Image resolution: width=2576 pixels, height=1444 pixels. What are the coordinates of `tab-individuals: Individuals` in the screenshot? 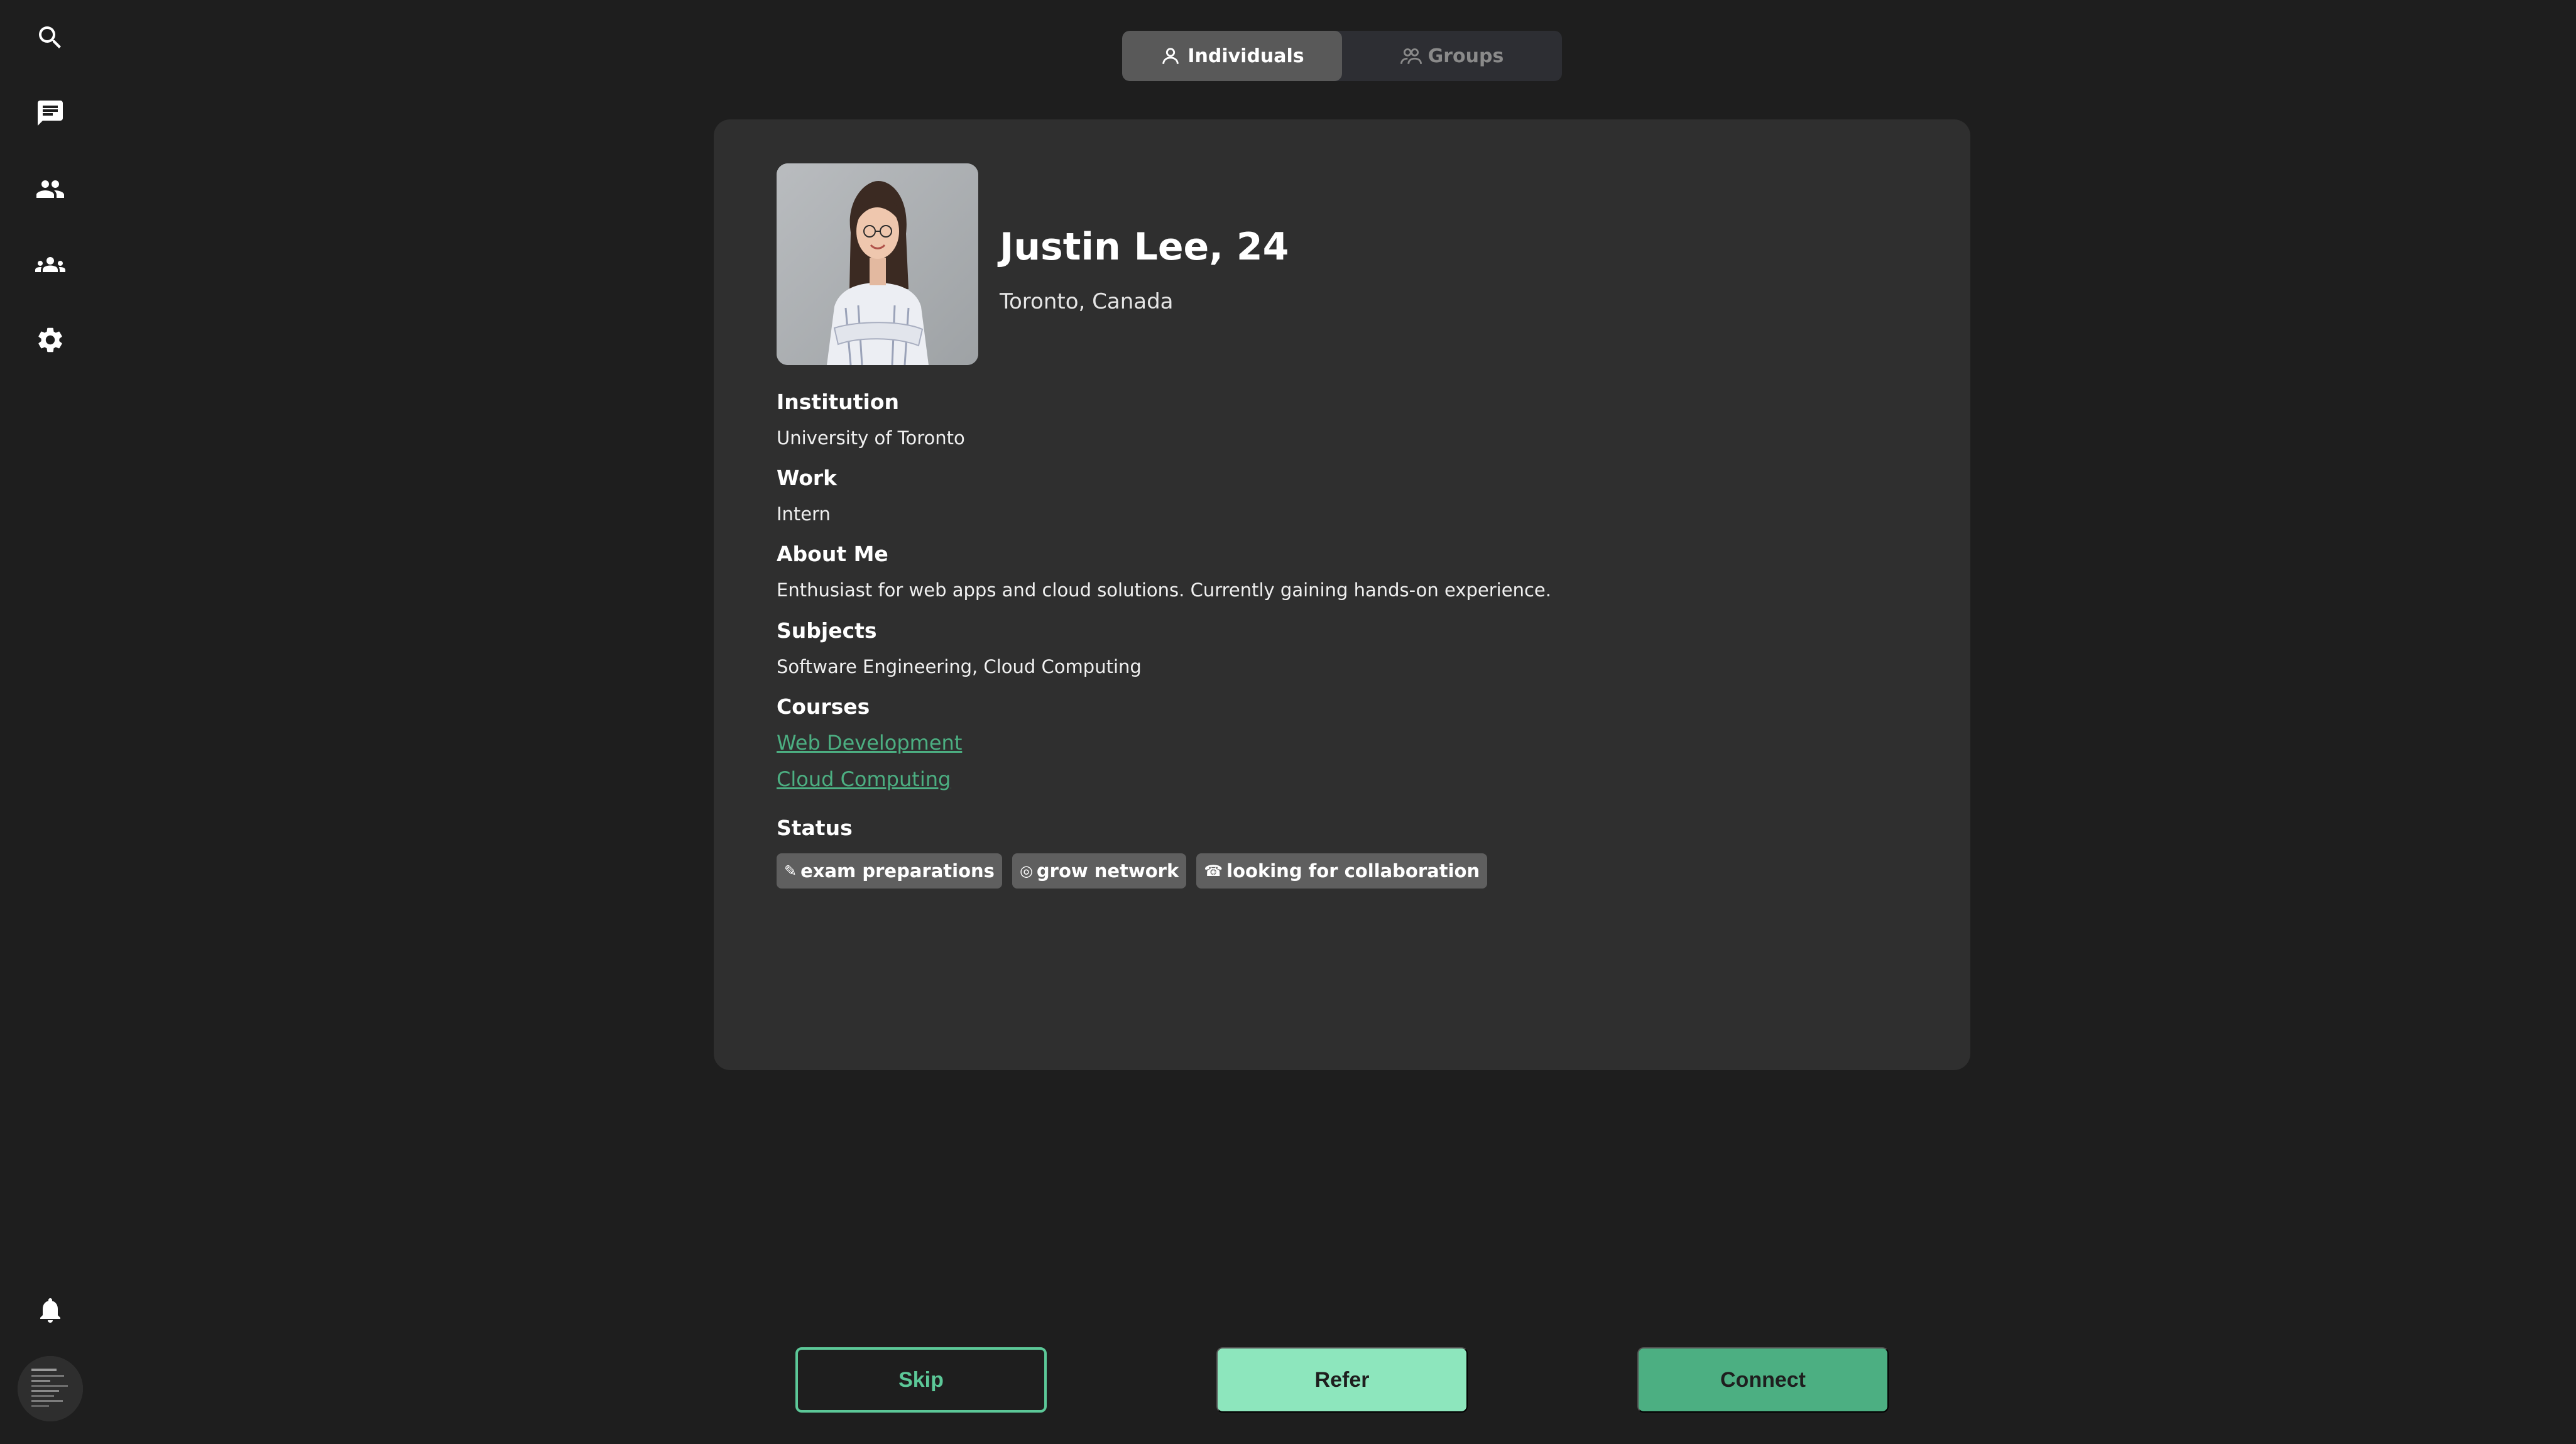 It's located at (1232, 56).